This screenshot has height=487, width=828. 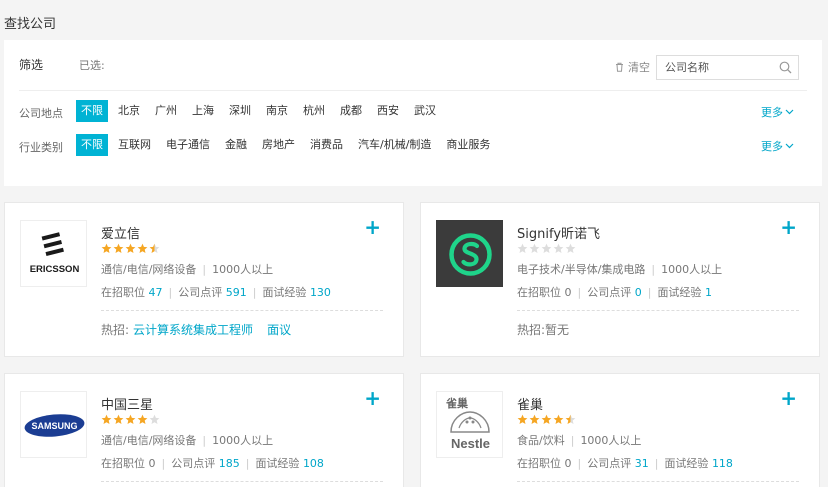 What do you see at coordinates (388, 111) in the screenshot?
I see `filter-option: 西安` at bounding box center [388, 111].